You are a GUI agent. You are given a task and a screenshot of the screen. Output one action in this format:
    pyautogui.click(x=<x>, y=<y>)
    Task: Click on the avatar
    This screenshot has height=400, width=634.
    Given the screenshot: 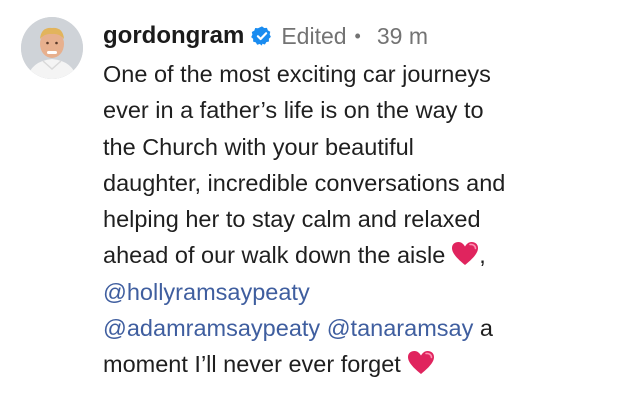 What is the action you would take?
    pyautogui.click(x=52, y=48)
    